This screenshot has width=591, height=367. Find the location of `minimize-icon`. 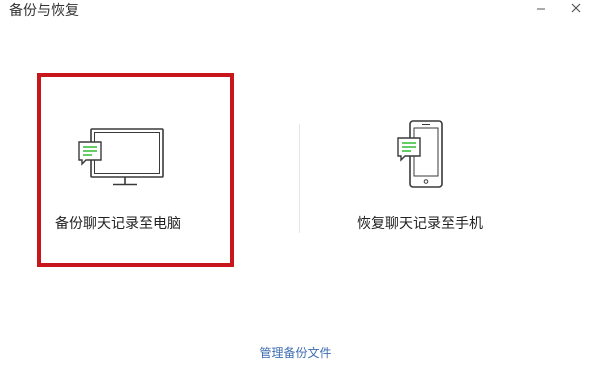

minimize-icon is located at coordinates (541, 9).